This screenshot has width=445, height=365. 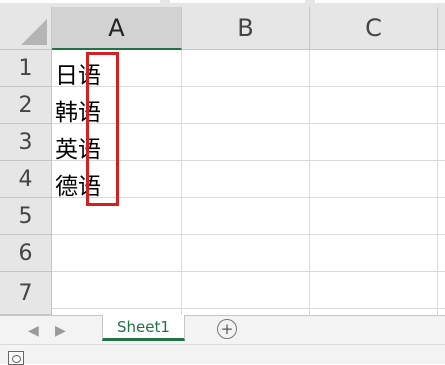 I want to click on triangle-right-icon: ▶, so click(x=60, y=331).